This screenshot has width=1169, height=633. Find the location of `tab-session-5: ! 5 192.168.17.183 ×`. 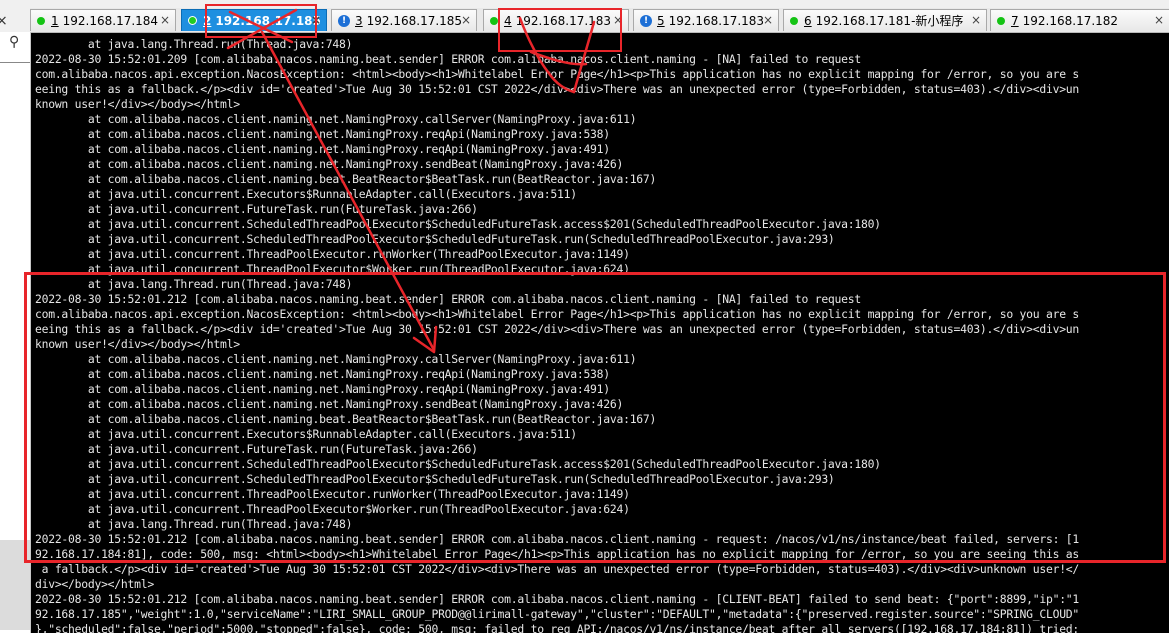

tab-session-5: ! 5 192.168.17.183 × is located at coordinates (706, 20).